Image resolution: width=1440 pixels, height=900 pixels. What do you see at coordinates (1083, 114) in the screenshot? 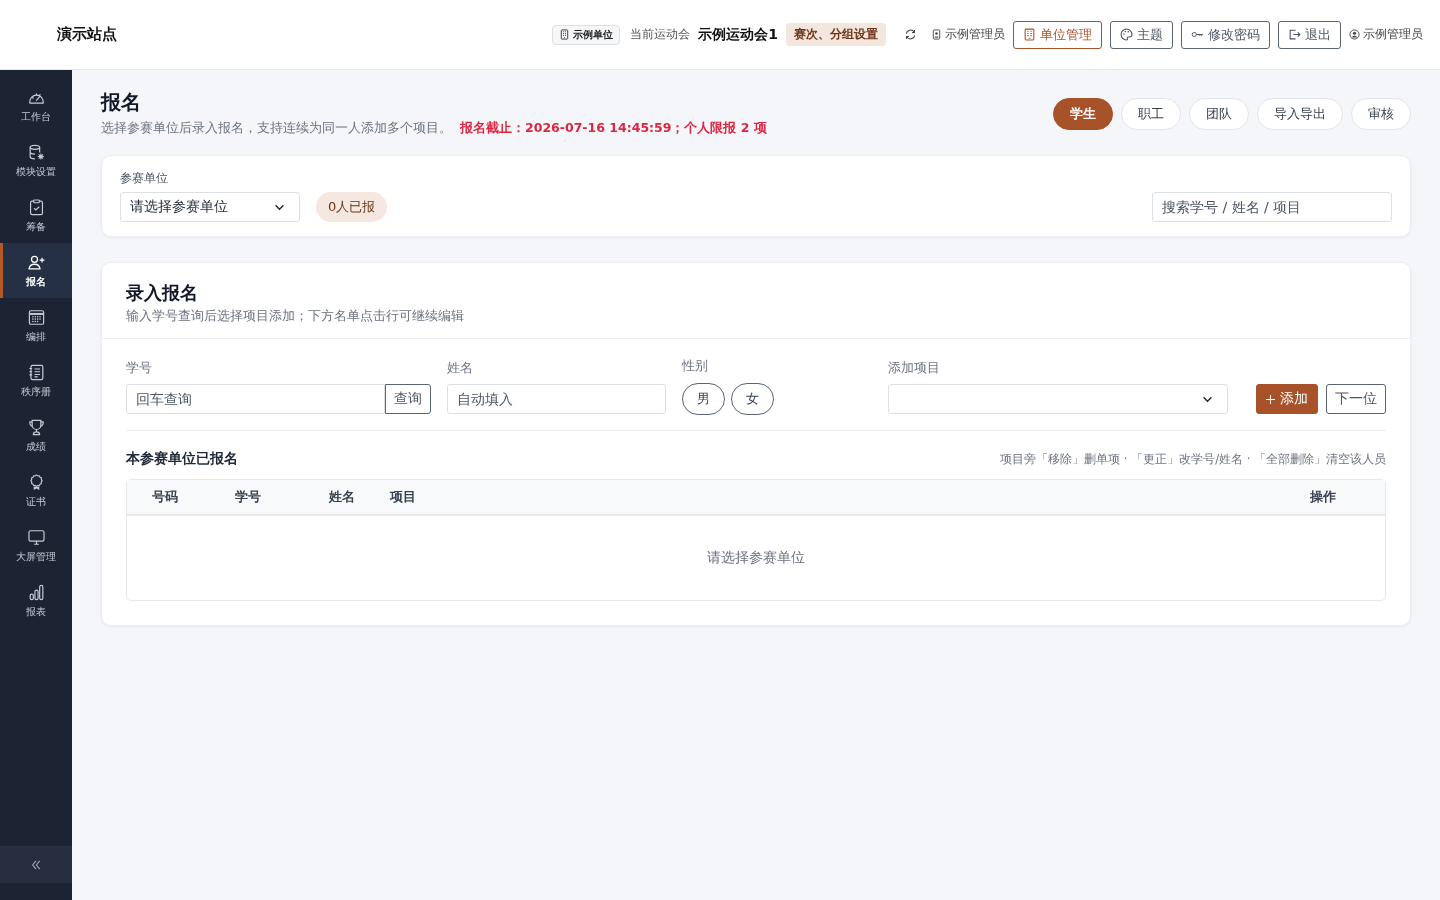
I see `category-tab: 学生` at bounding box center [1083, 114].